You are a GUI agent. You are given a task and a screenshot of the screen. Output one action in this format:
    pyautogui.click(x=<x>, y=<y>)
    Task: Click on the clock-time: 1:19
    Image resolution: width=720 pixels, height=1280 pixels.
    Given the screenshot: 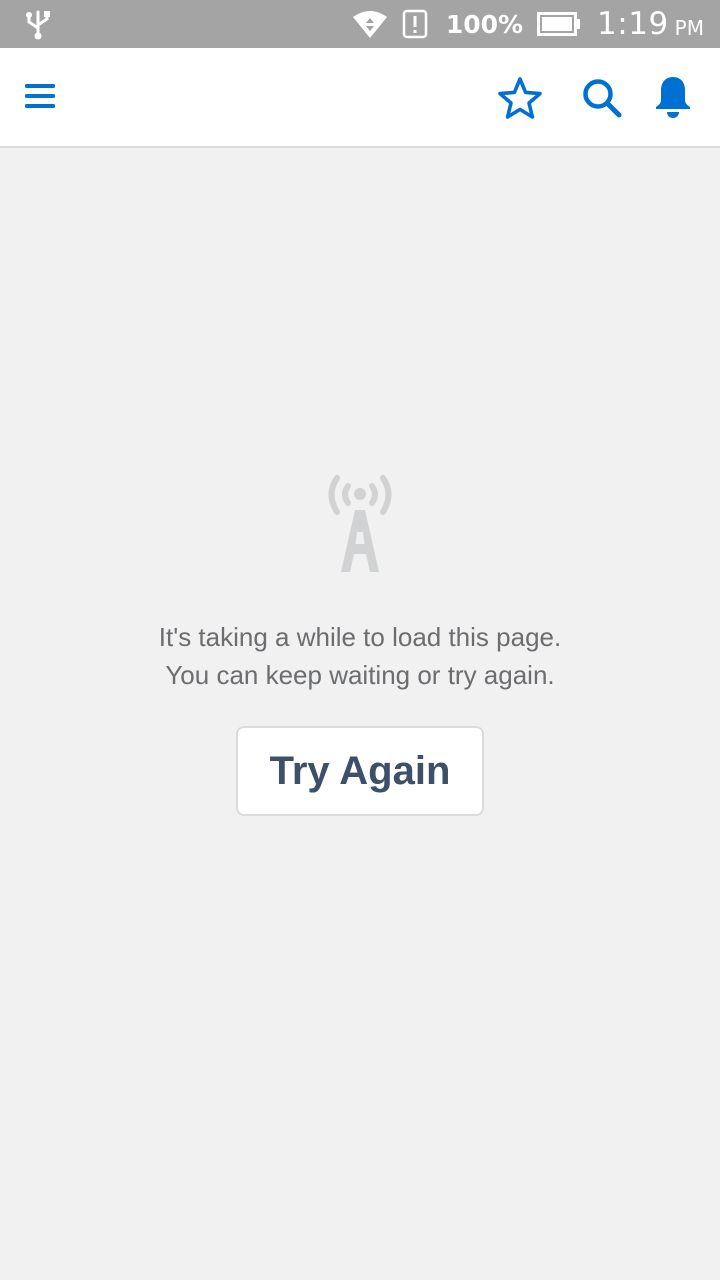 What is the action you would take?
    pyautogui.click(x=633, y=24)
    